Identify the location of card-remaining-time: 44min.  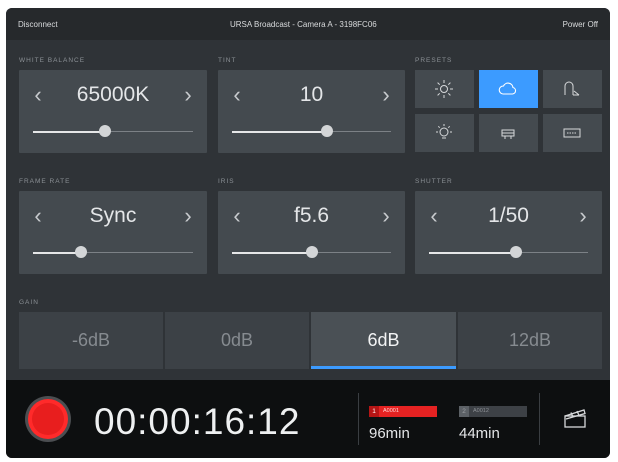
(479, 433).